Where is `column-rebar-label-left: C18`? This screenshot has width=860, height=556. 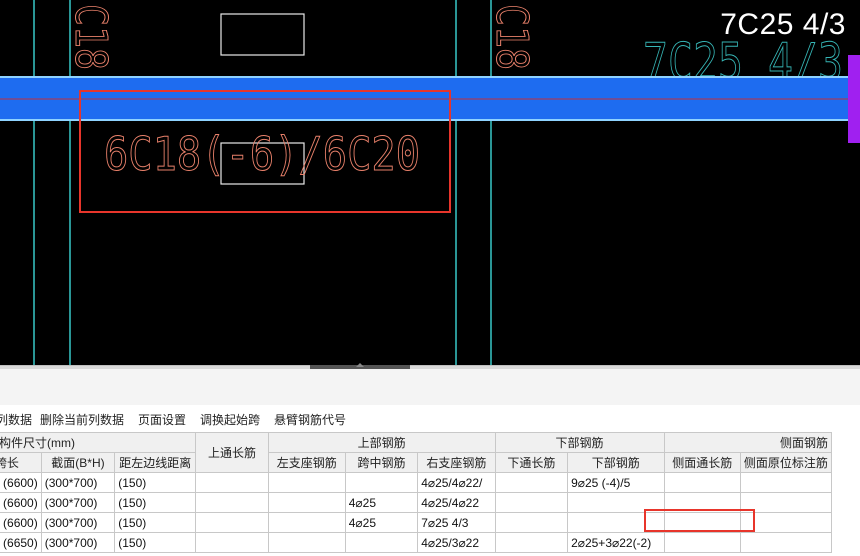
column-rebar-label-left: C18 is located at coordinates (90, 37).